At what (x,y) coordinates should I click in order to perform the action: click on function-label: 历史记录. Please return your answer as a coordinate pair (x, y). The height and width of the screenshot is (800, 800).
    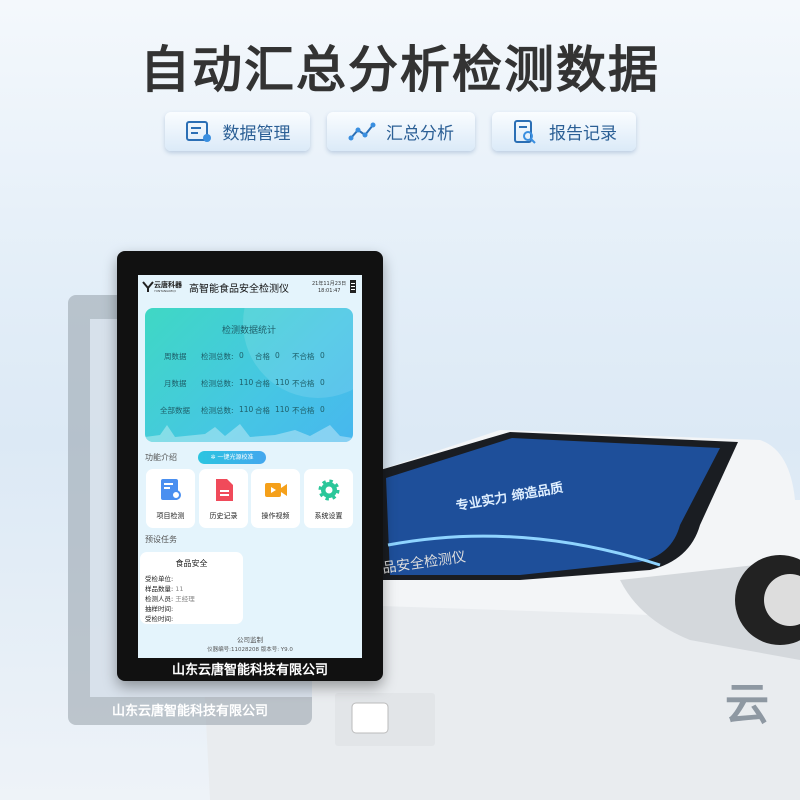
    Looking at the image, I should click on (223, 516).